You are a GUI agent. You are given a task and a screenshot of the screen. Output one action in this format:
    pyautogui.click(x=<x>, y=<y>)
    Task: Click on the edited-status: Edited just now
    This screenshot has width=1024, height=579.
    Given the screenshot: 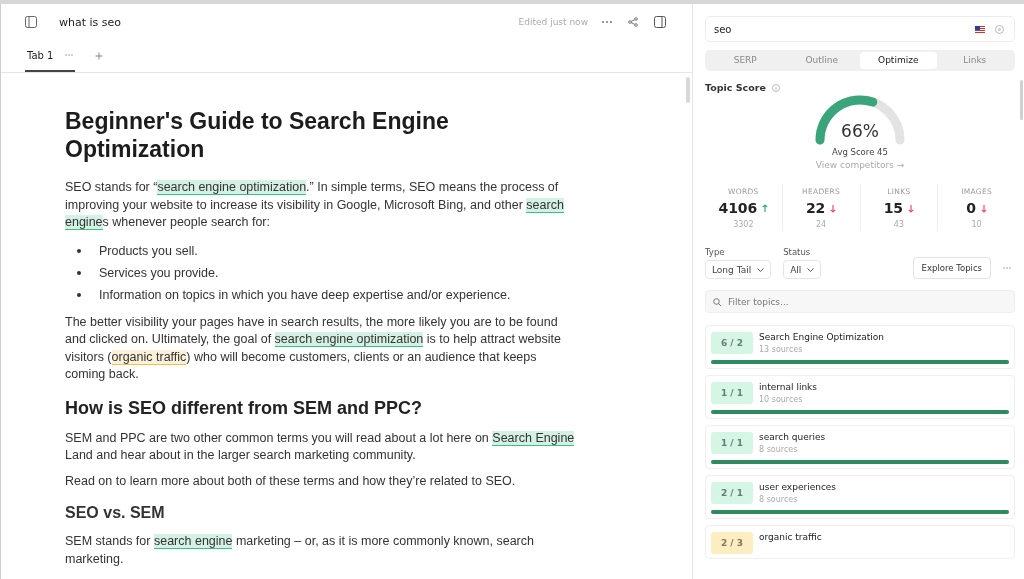 What is the action you would take?
    pyautogui.click(x=553, y=22)
    